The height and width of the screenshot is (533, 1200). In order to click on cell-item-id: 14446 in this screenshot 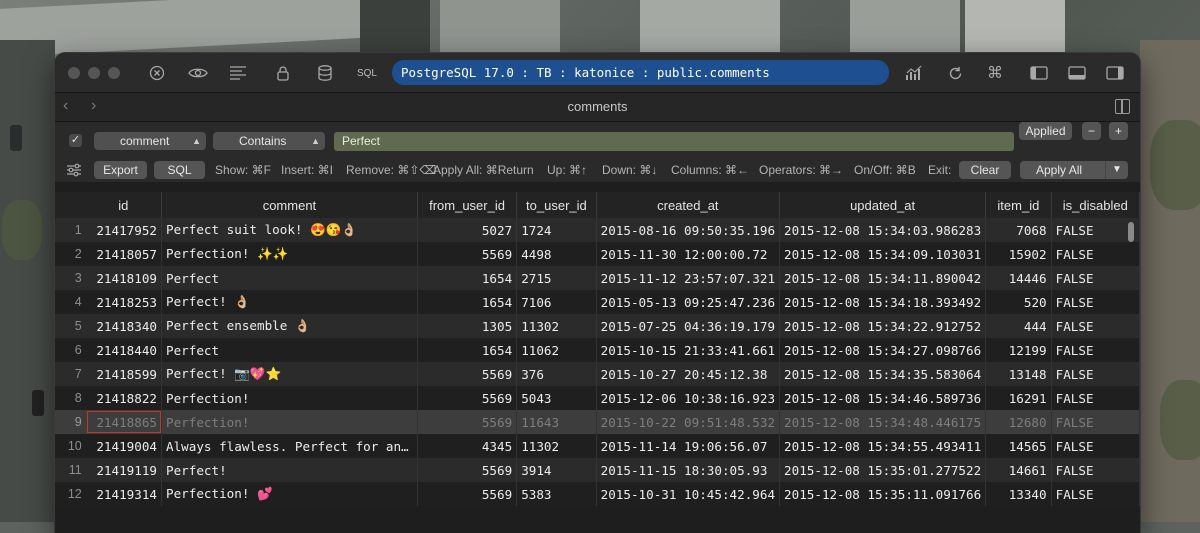, I will do `click(1018, 278)`.